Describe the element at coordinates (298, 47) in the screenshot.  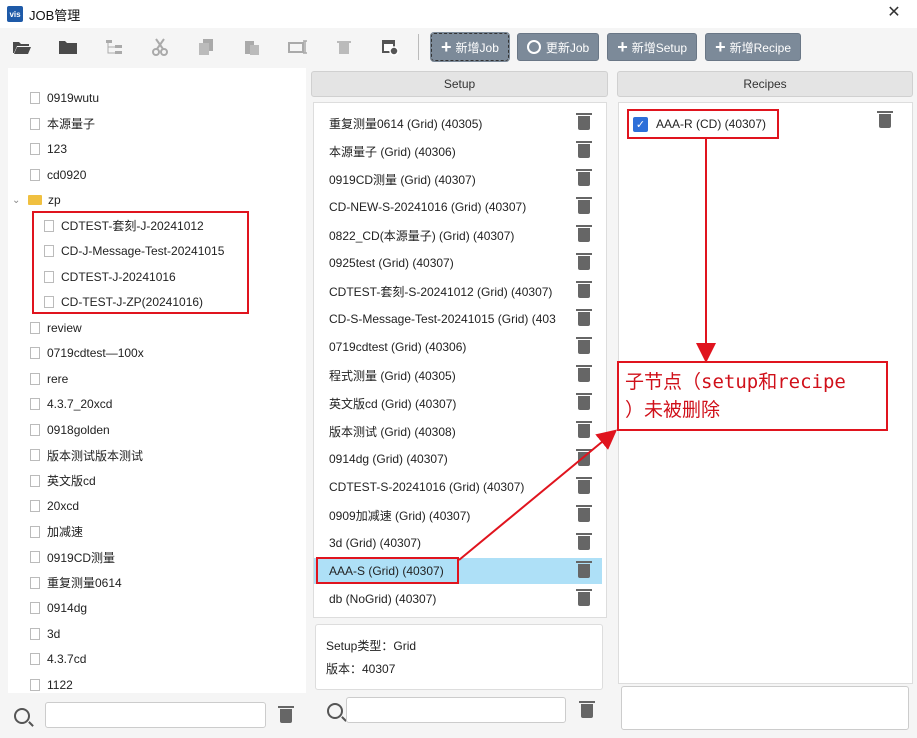
I see `rename-icon` at that location.